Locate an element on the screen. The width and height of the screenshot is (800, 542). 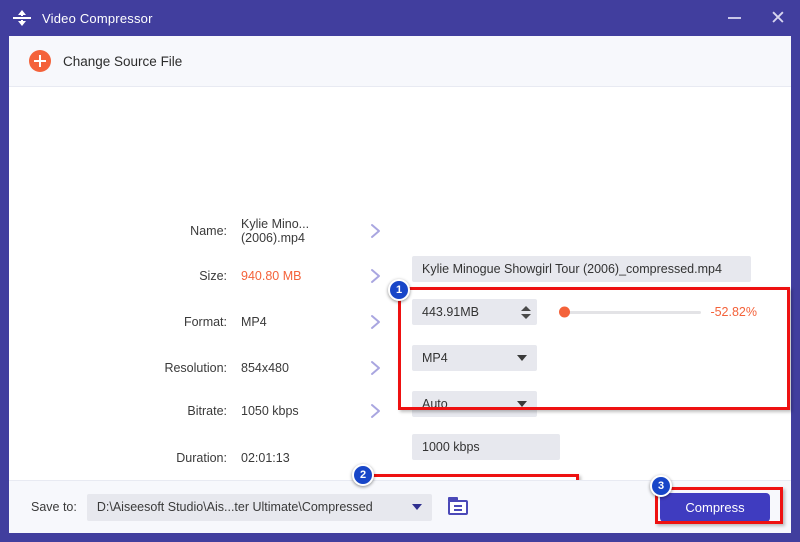
output-size-stepper: 443.91MB is located at coordinates (474, 312).